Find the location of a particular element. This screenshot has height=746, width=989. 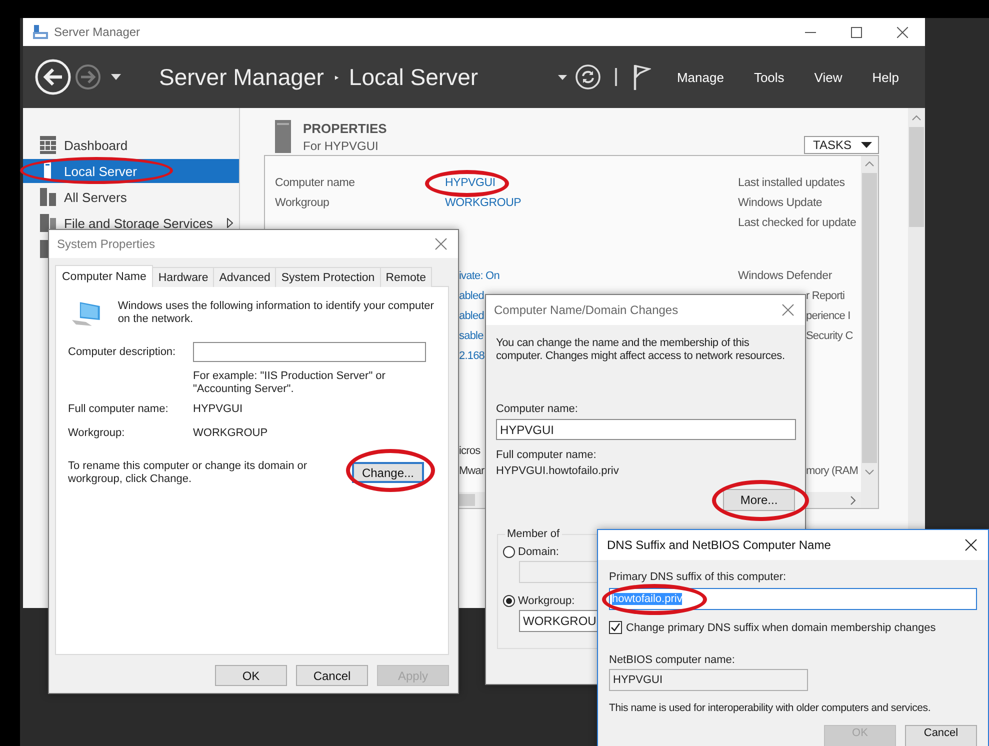

section-title: PROPERTIES is located at coordinates (345, 128).